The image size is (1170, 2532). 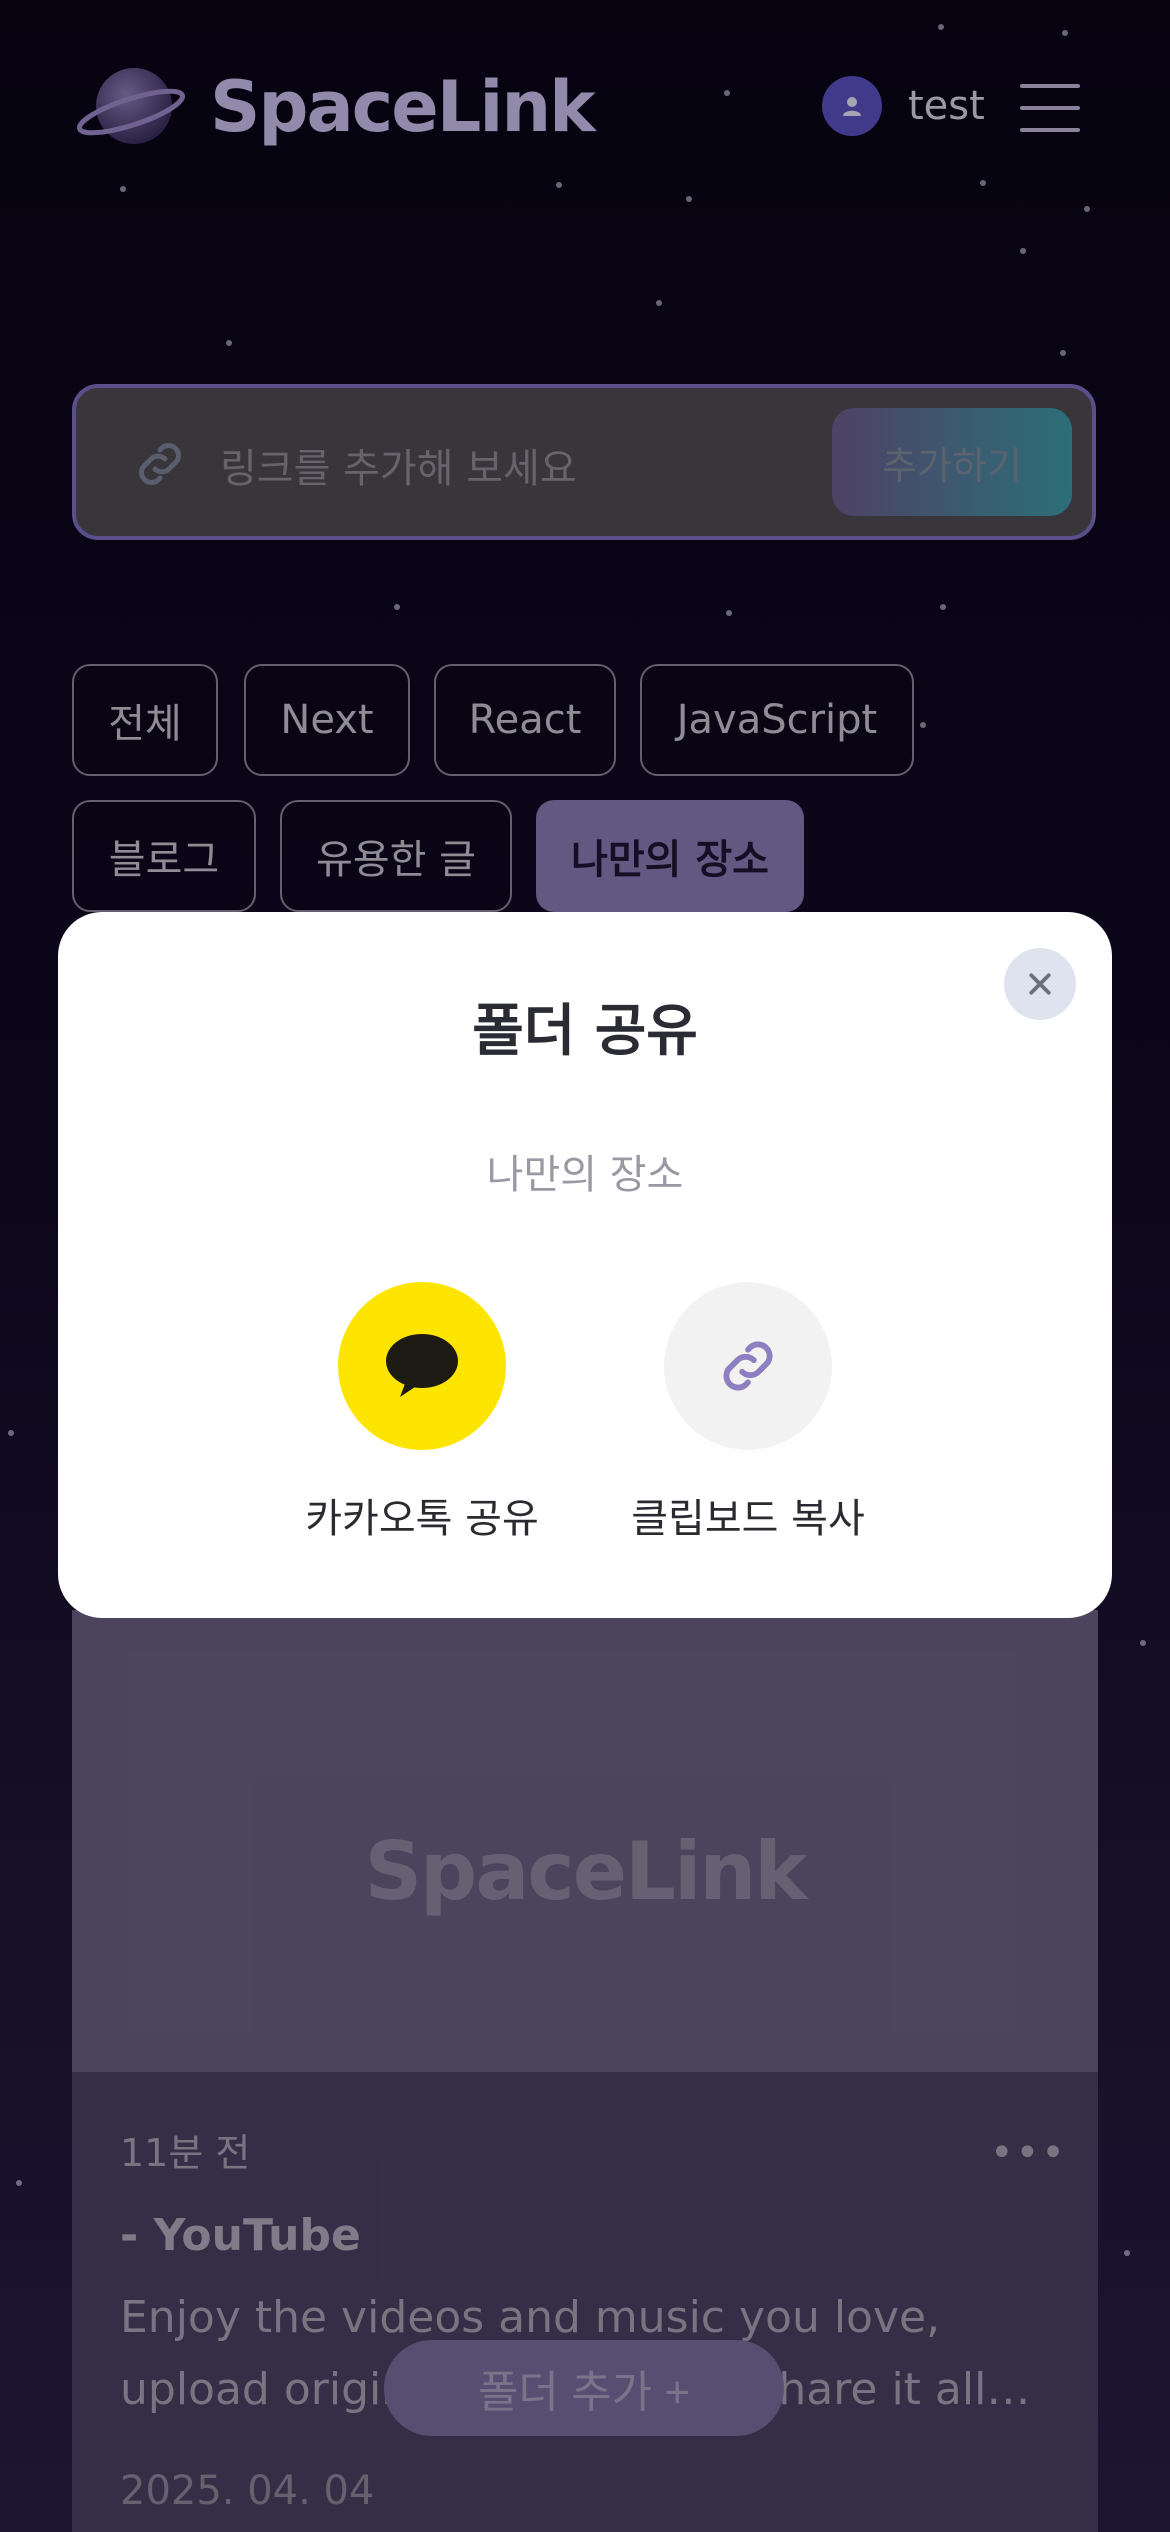 I want to click on shared-folder-name: 나만의 장소, so click(x=585, y=1175).